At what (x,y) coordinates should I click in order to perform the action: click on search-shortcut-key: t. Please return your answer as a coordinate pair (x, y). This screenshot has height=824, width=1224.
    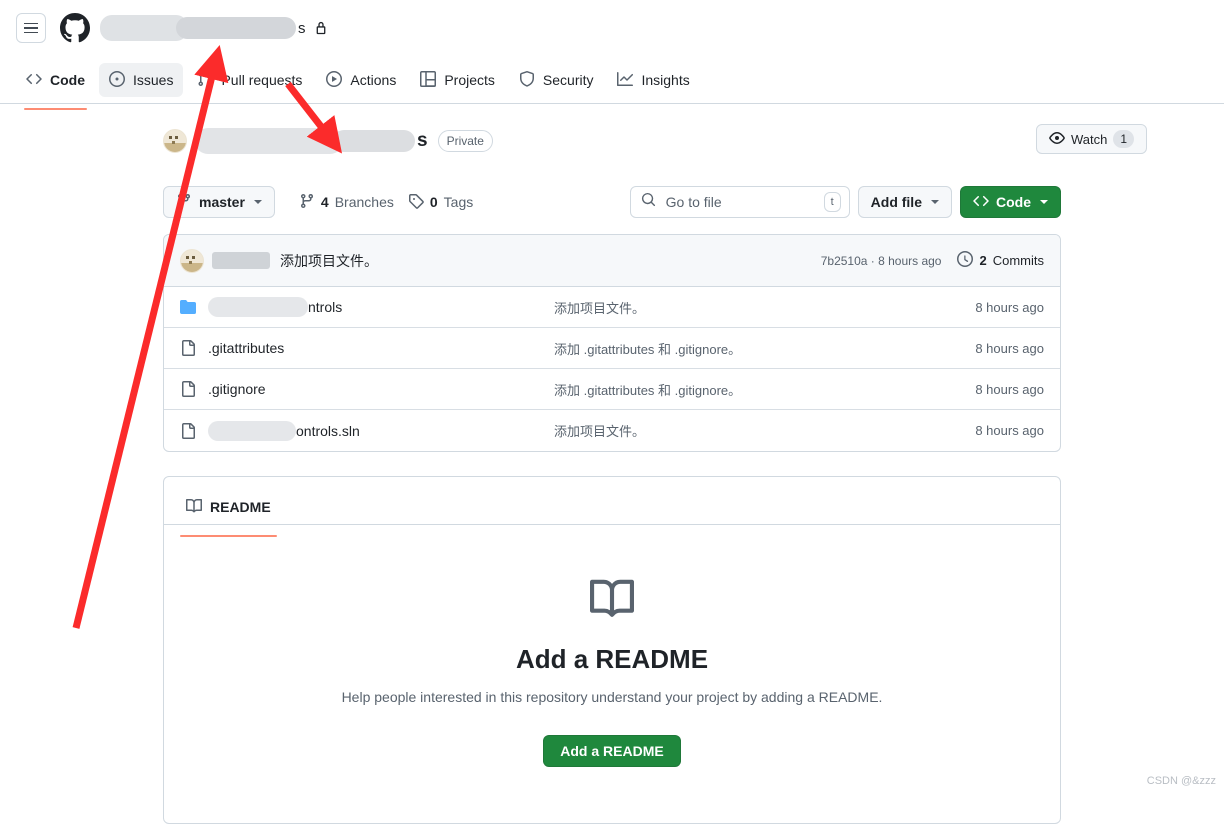
    Looking at the image, I should click on (832, 202).